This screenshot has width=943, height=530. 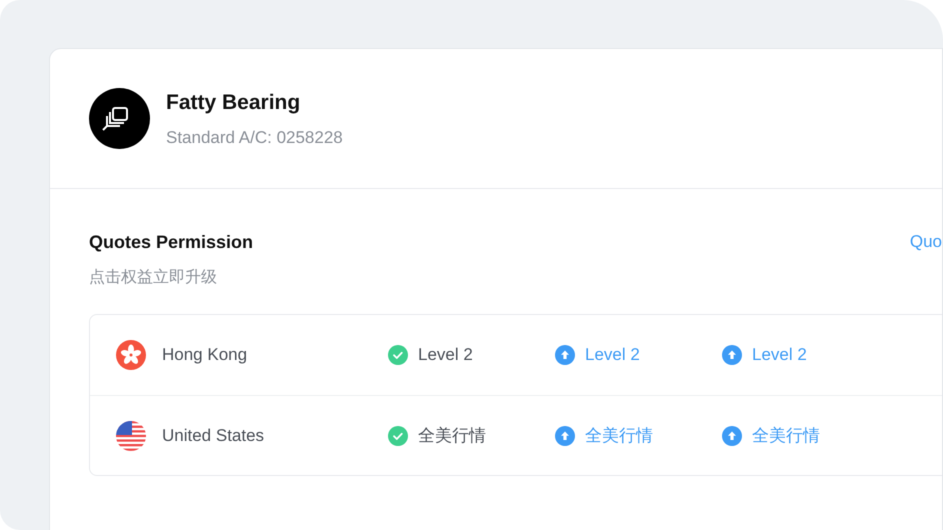 What do you see at coordinates (131, 435) in the screenshot?
I see `stars-stripes-flag-icon` at bounding box center [131, 435].